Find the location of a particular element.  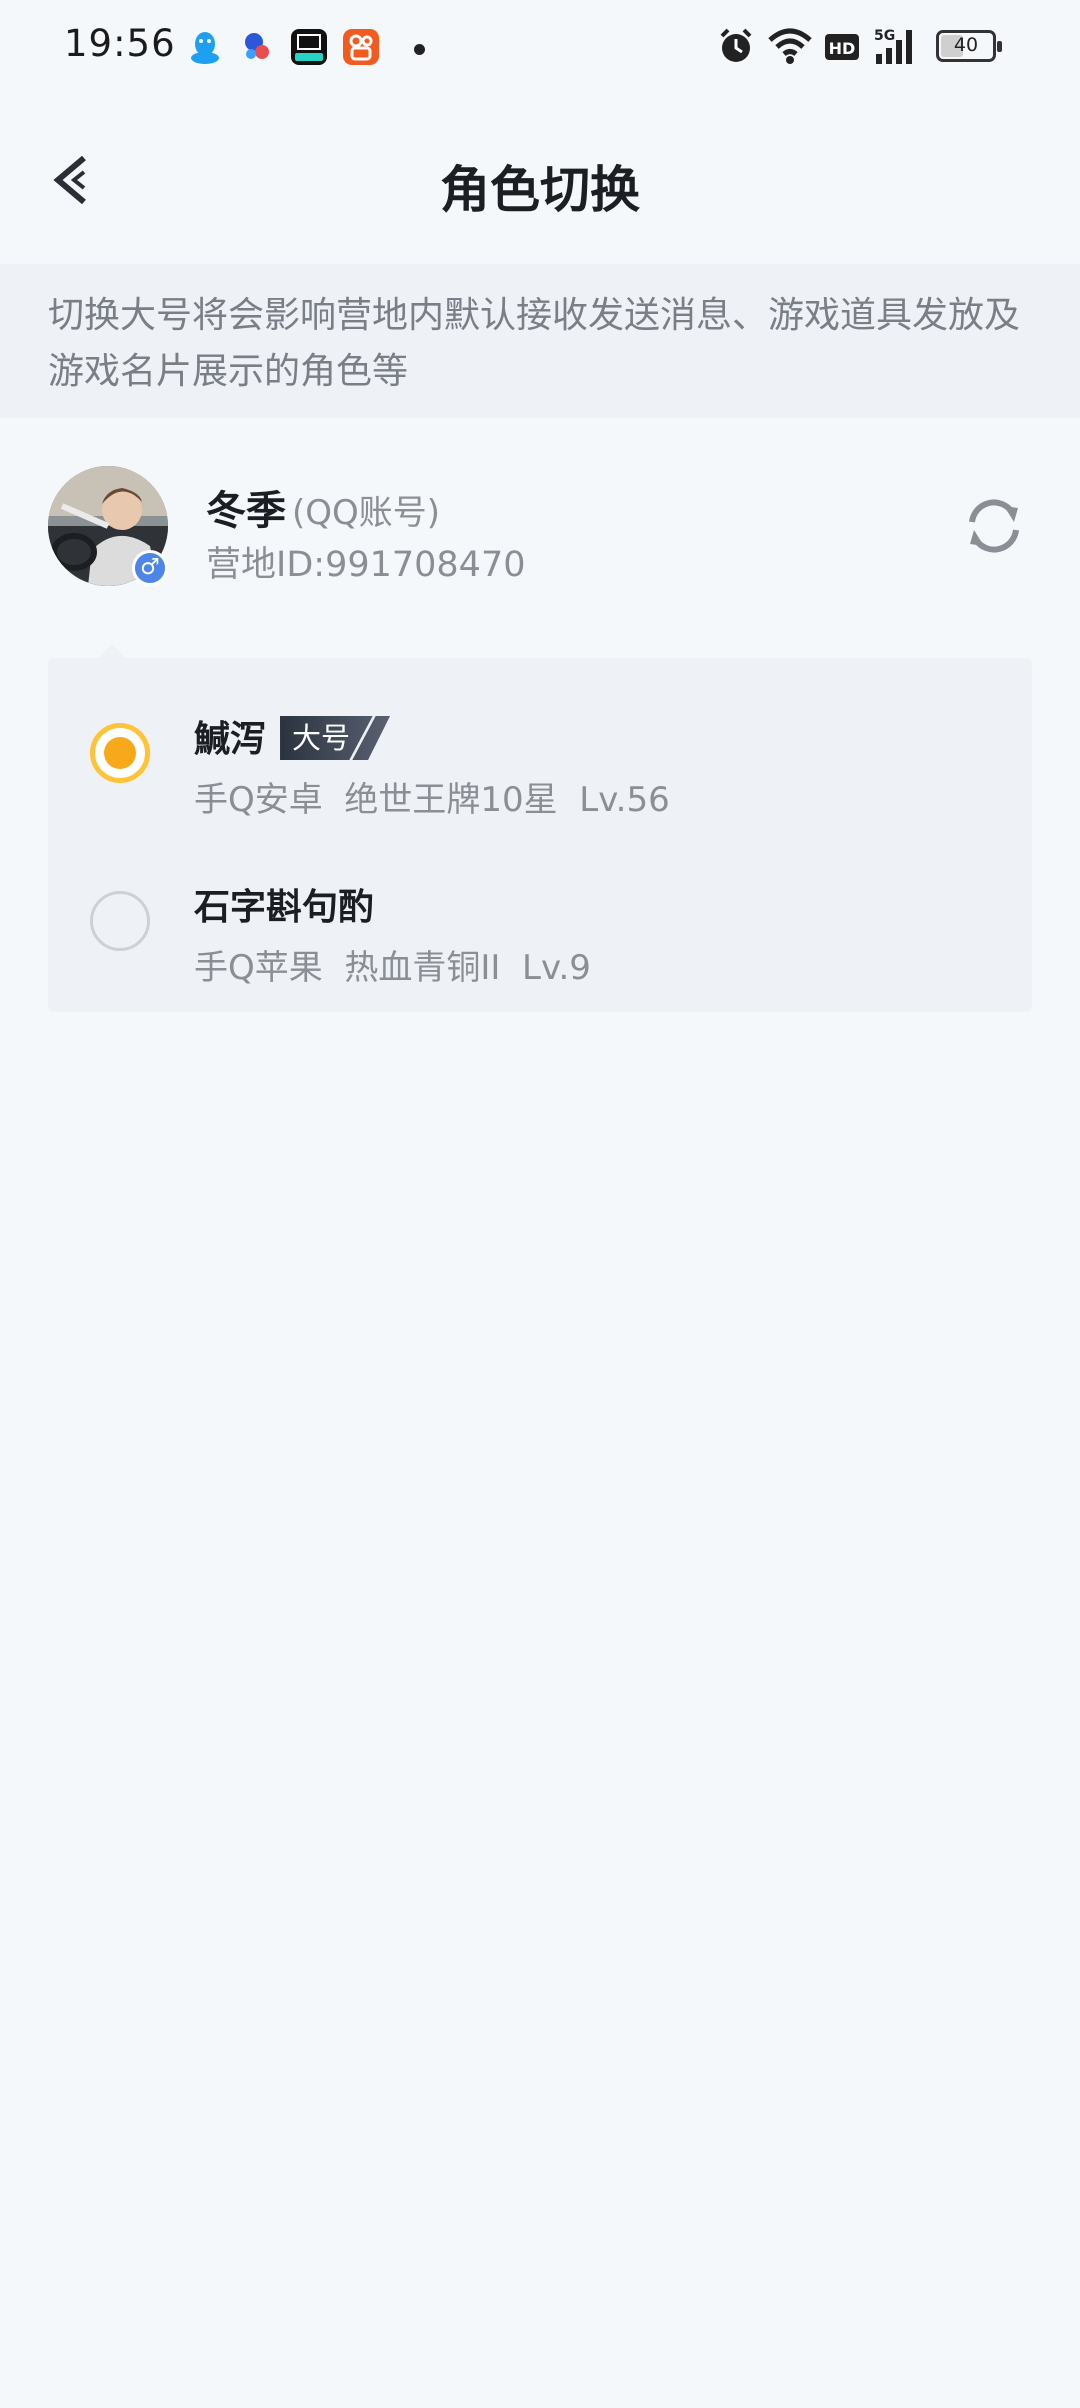

role-info: 手Q苹果 热血青铜II Lv.9 is located at coordinates (392, 968).